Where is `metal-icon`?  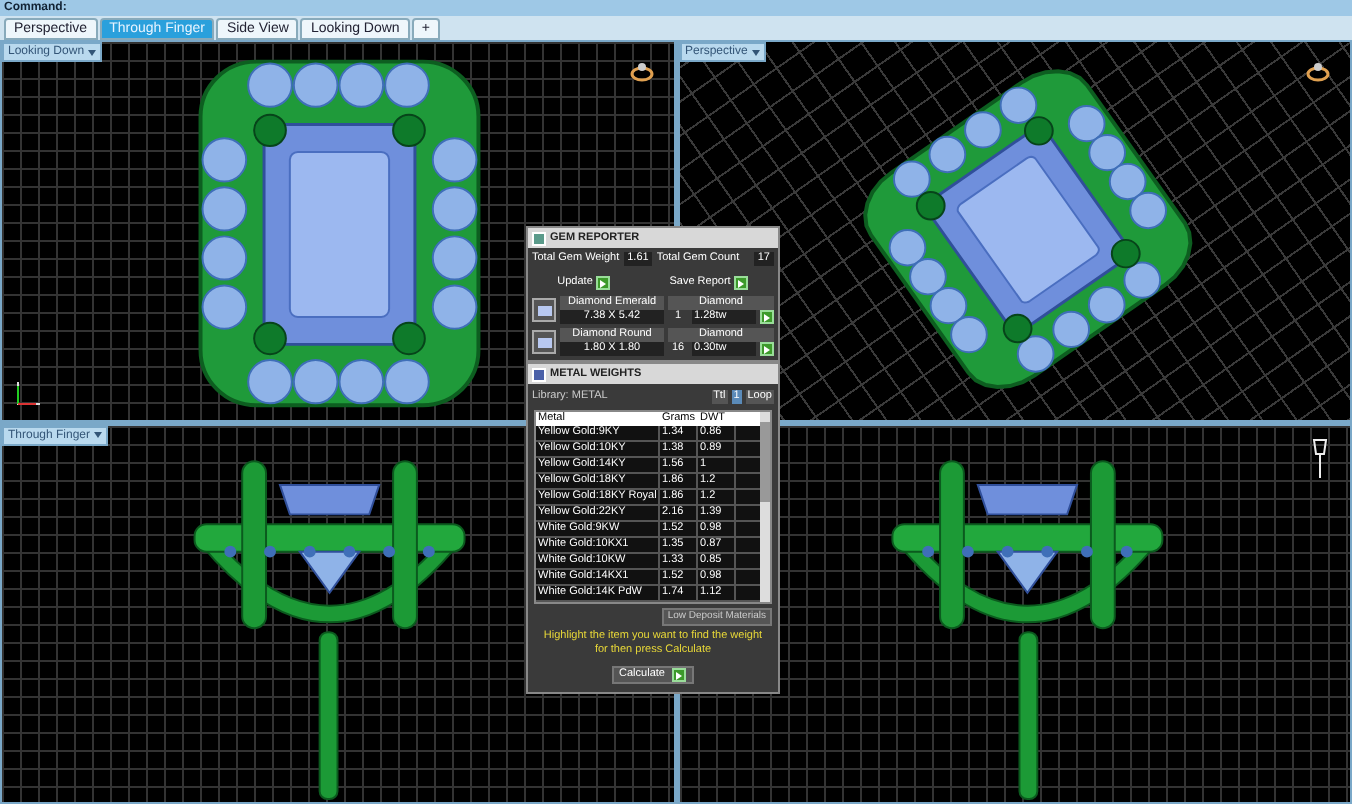
metal-icon is located at coordinates (539, 374).